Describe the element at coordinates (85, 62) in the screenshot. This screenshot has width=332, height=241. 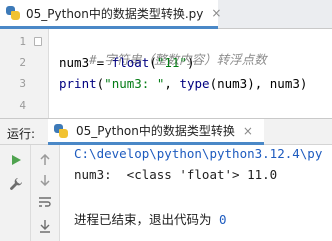
I see `code-token: num3 =` at that location.